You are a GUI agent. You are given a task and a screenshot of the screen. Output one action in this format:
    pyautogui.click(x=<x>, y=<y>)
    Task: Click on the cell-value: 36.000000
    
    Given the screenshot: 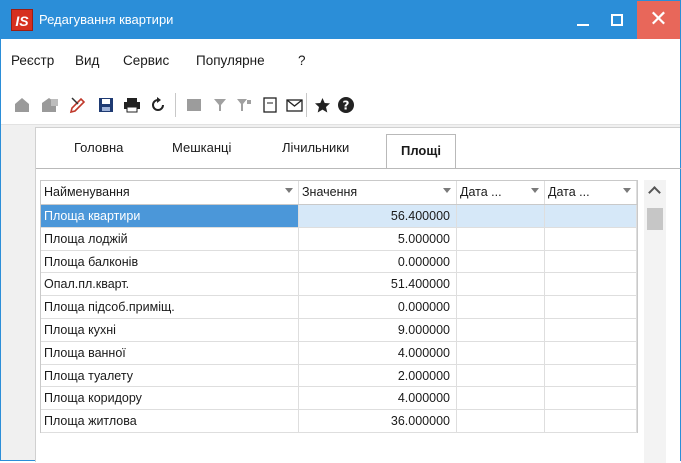 What is the action you would take?
    pyautogui.click(x=378, y=421)
    